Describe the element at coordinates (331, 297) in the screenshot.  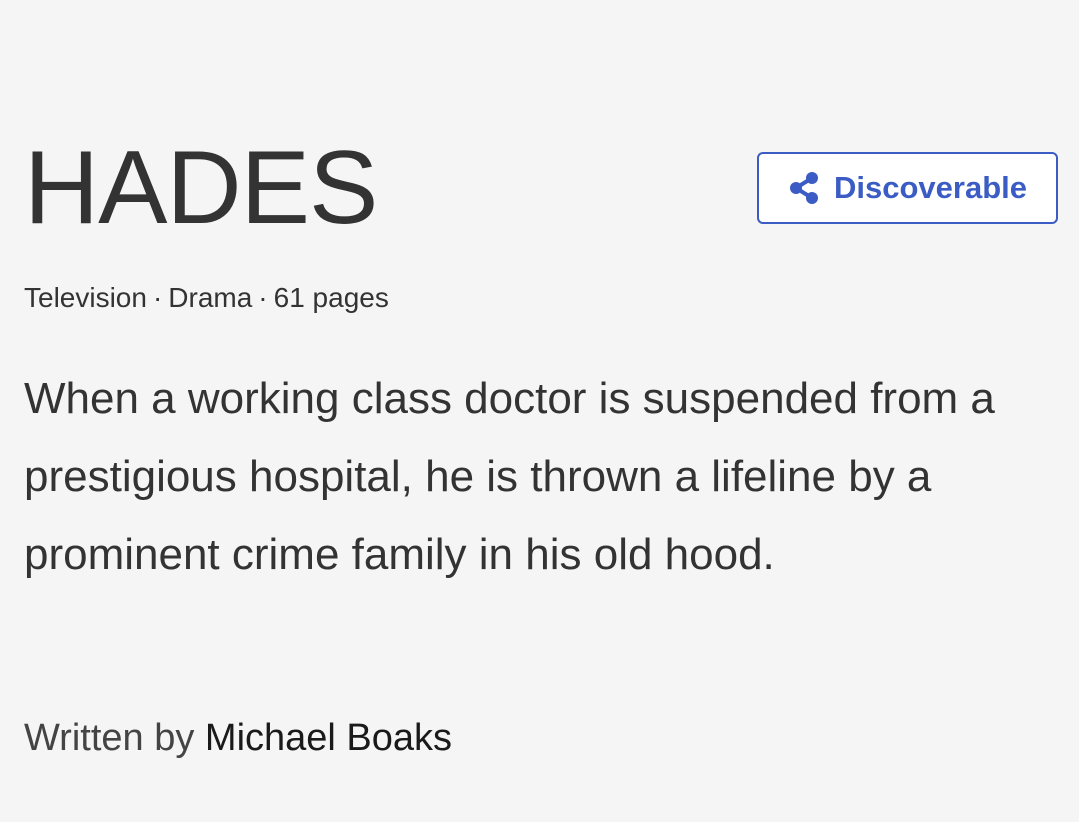
I see `page-count: 61 pages` at that location.